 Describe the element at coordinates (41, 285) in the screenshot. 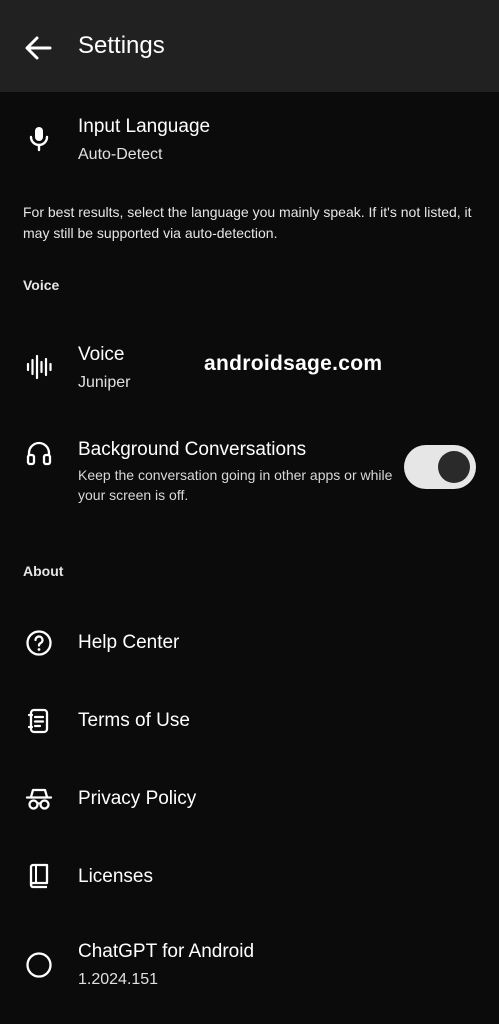

I see `section-header-voice: Voice` at that location.